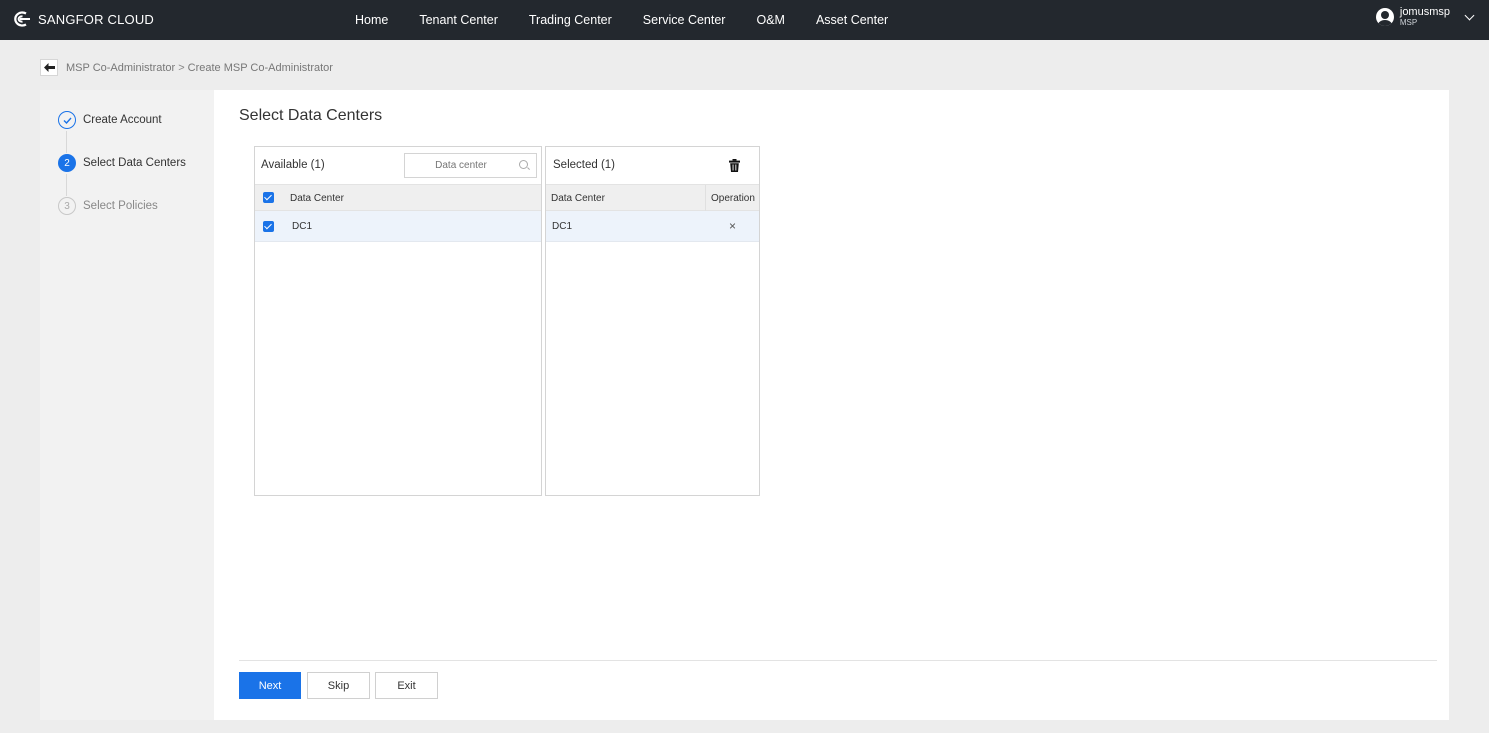 The width and height of the screenshot is (1489, 733). What do you see at coordinates (684, 20) in the screenshot?
I see `nav-service-center: Service Center` at bounding box center [684, 20].